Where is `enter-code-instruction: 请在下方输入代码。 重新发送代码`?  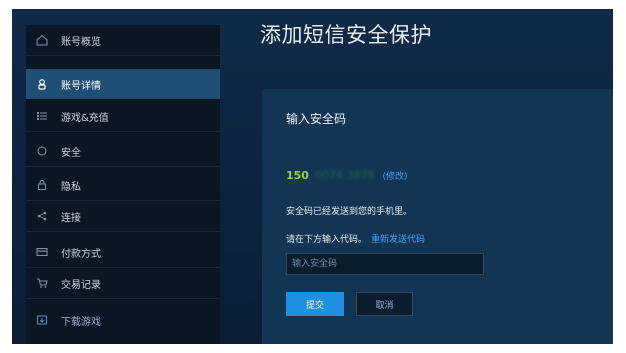 enter-code-instruction: 请在下方输入代码。 重新发送代码 is located at coordinates (355, 238).